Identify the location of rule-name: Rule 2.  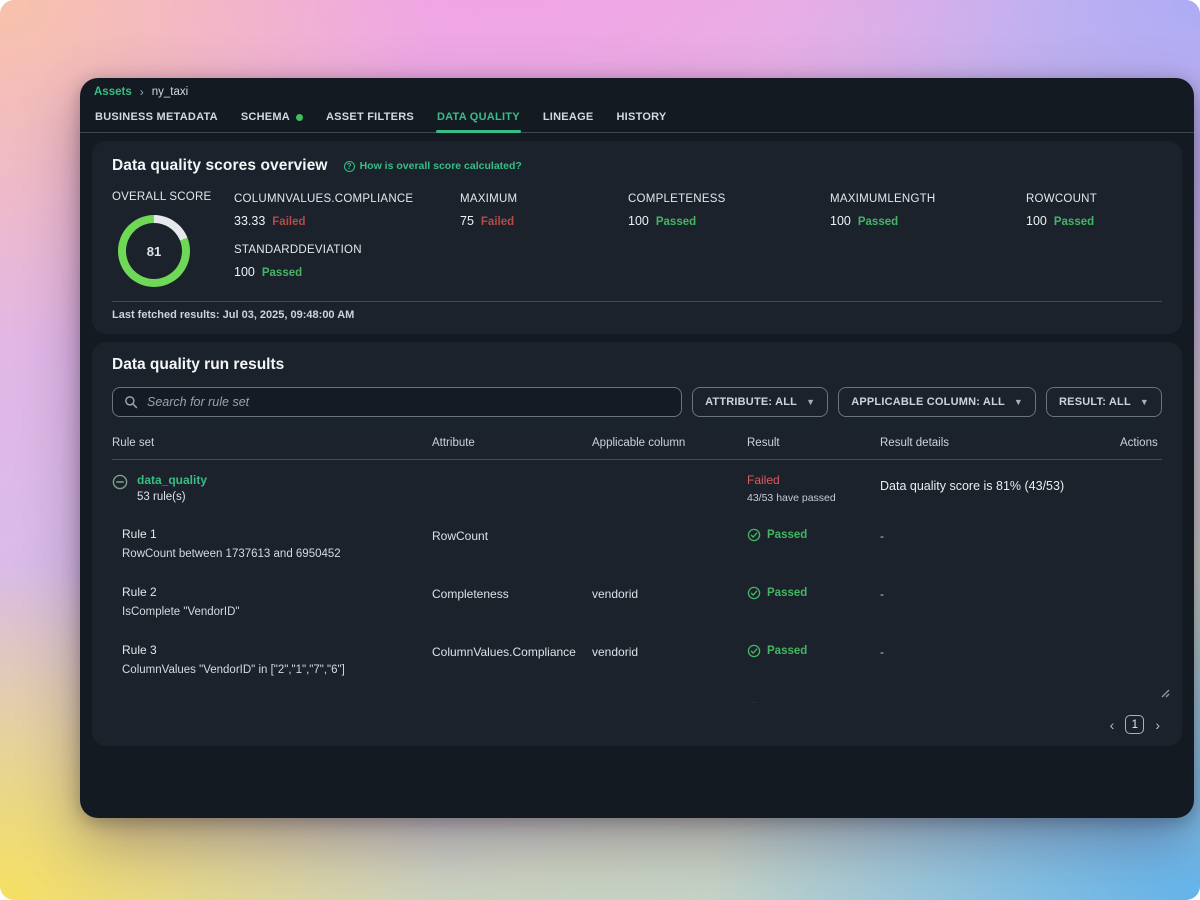
(139, 592).